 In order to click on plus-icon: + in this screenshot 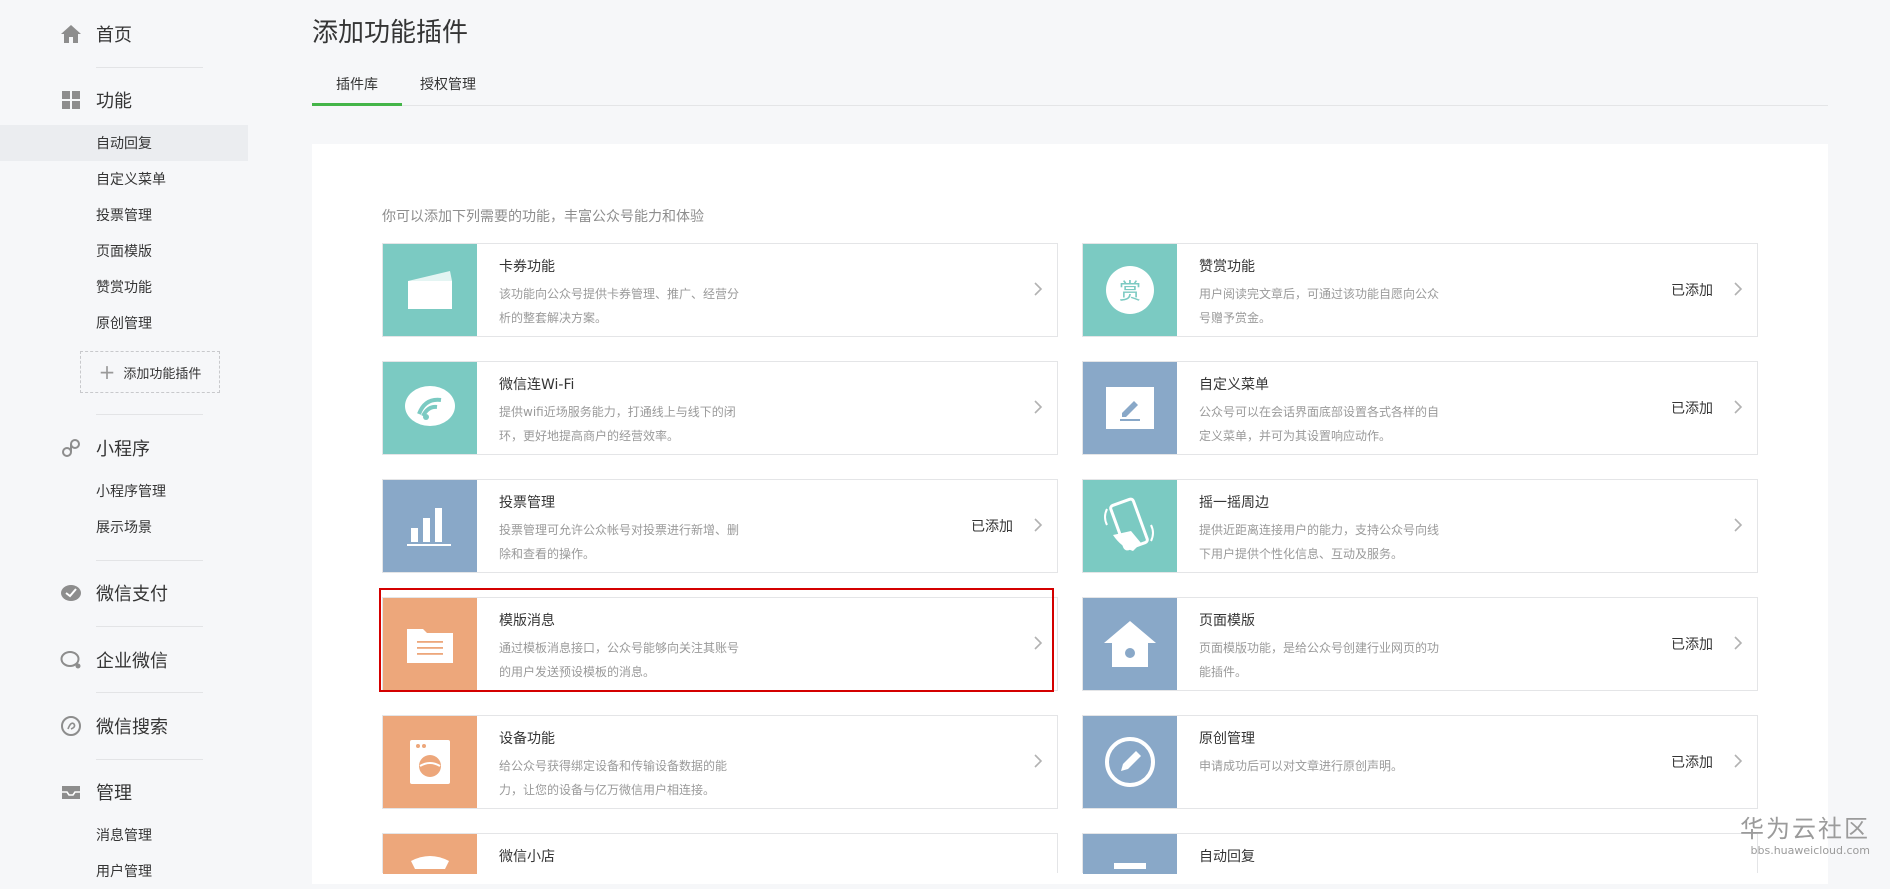, I will do `click(107, 372)`.